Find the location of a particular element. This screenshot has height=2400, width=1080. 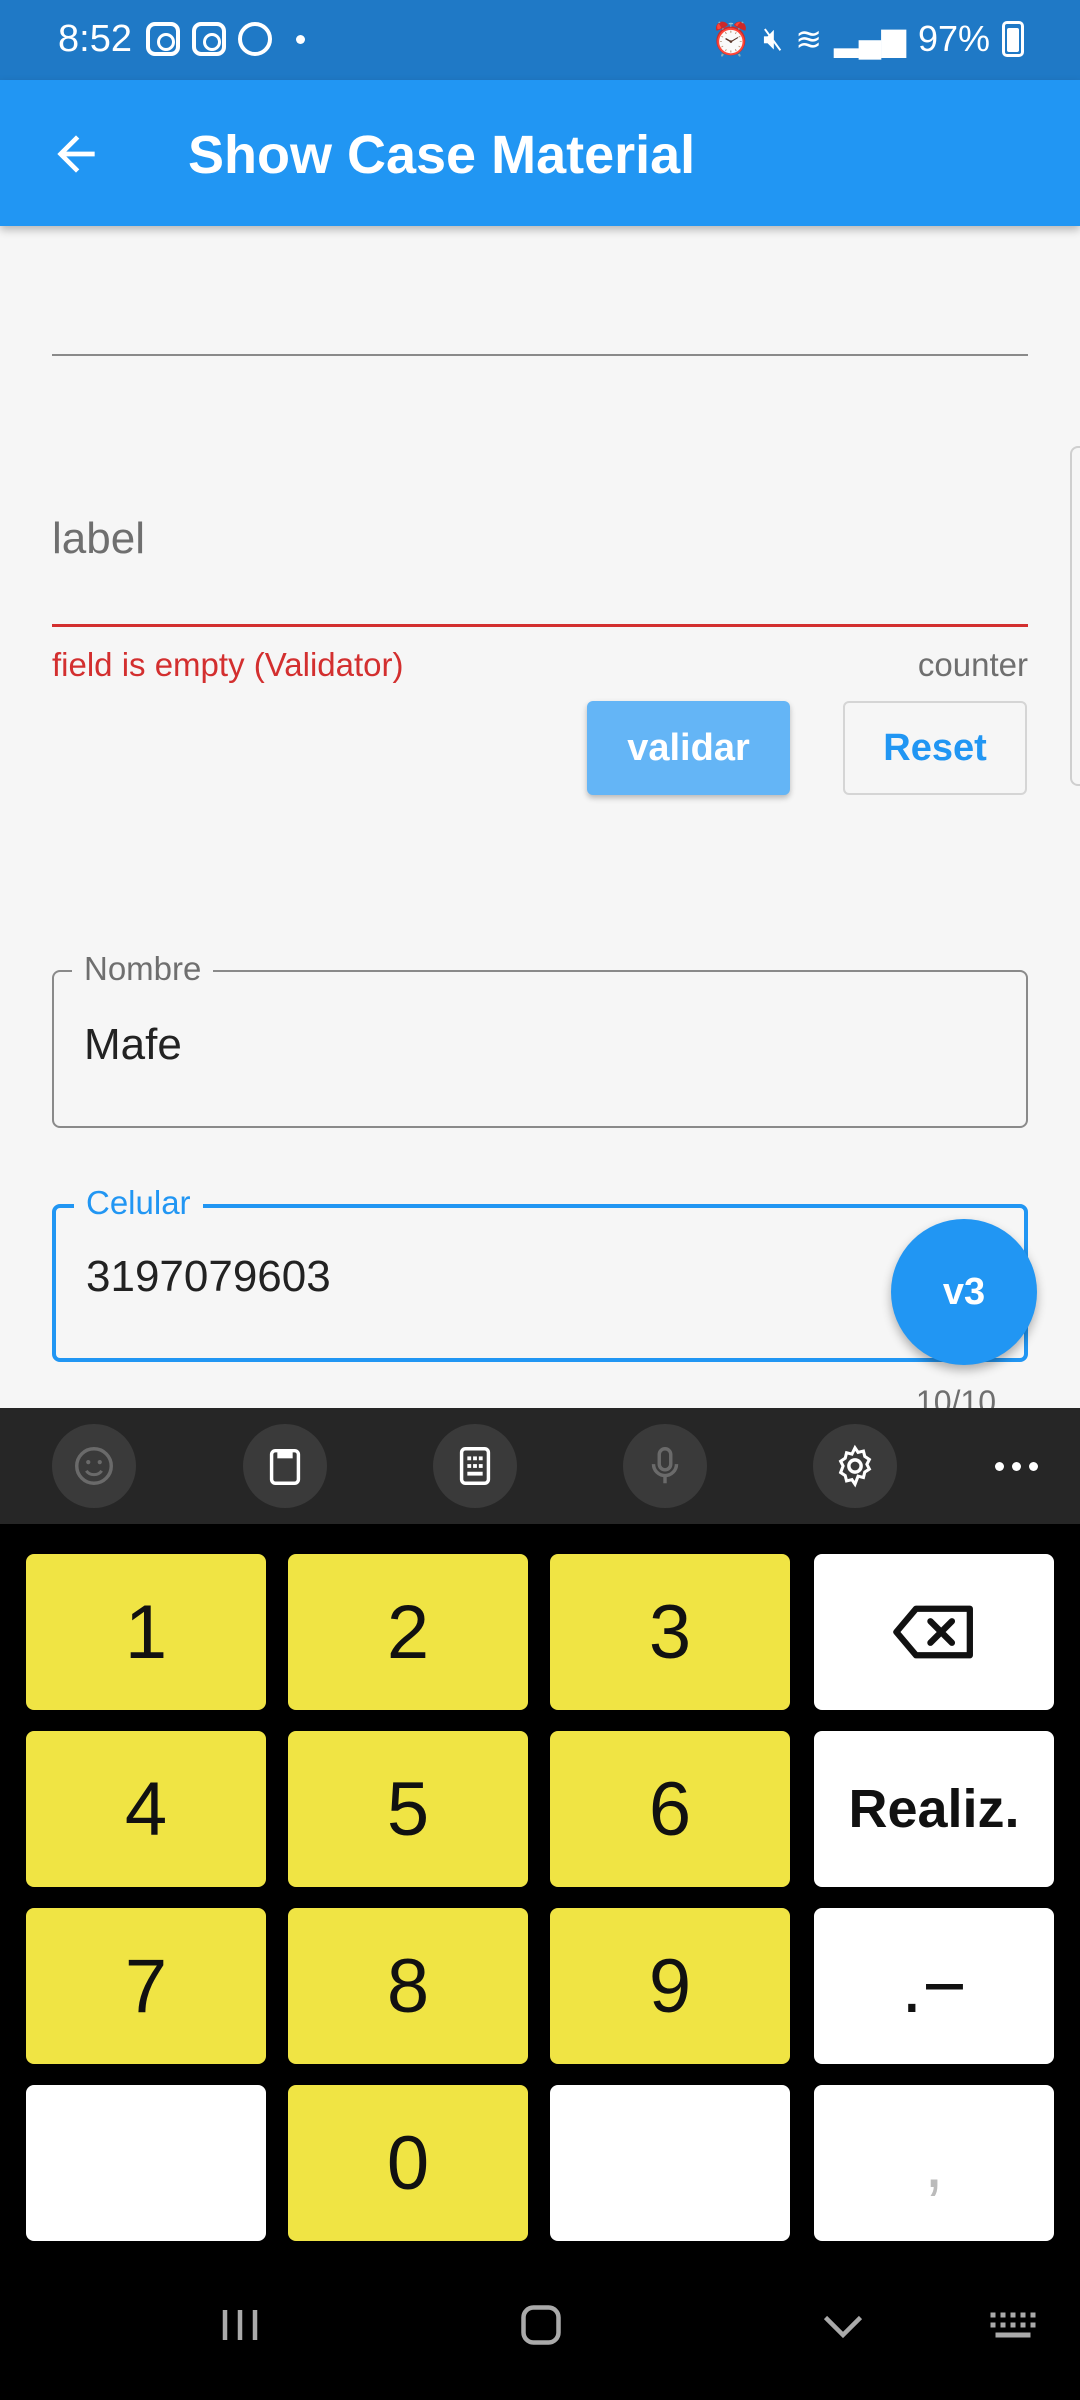

key-8: 8 is located at coordinates (408, 1986).